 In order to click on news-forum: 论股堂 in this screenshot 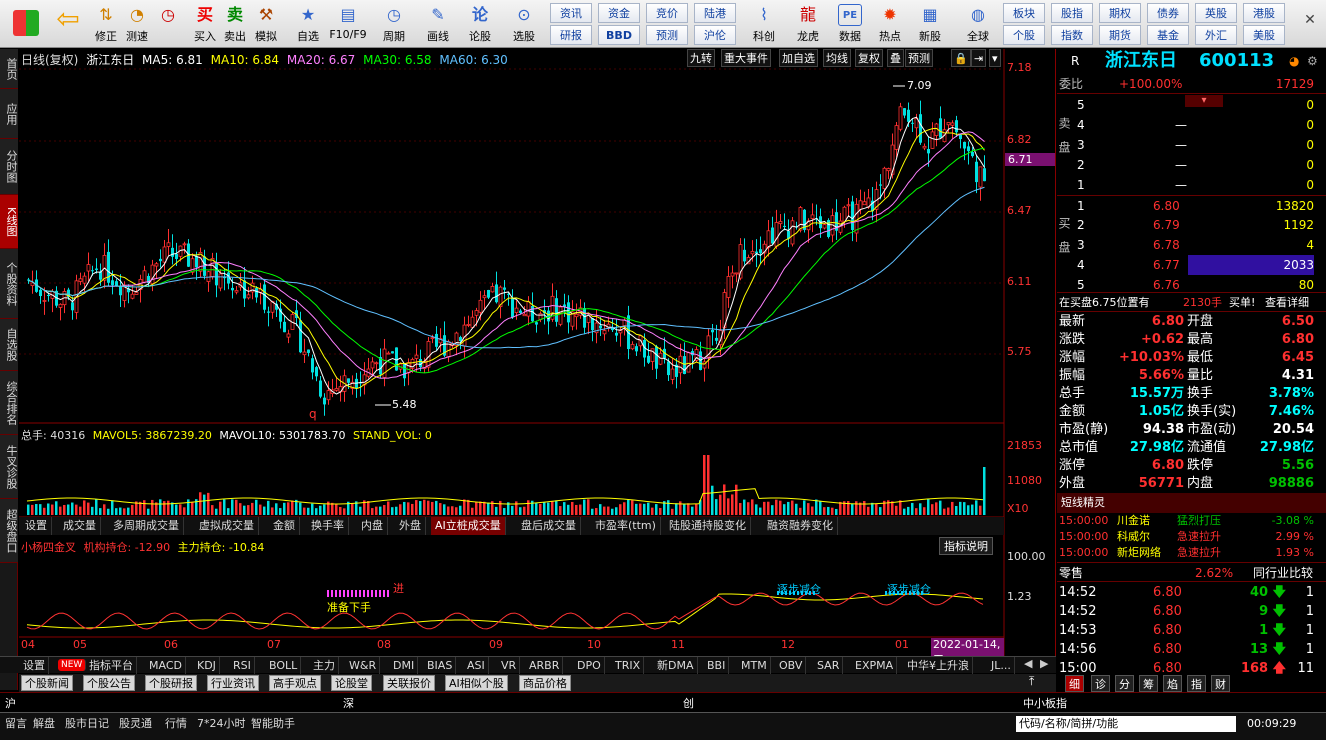, I will do `click(351, 683)`.